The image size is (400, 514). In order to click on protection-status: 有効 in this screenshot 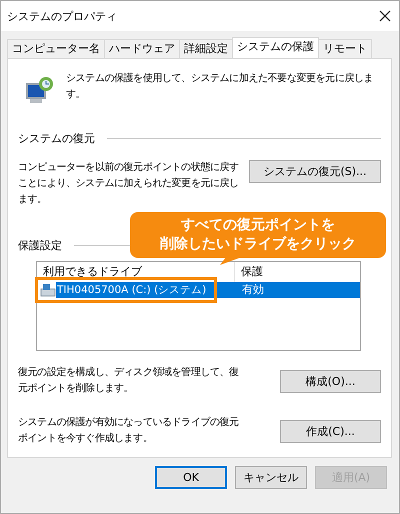, I will do `click(298, 290)`.